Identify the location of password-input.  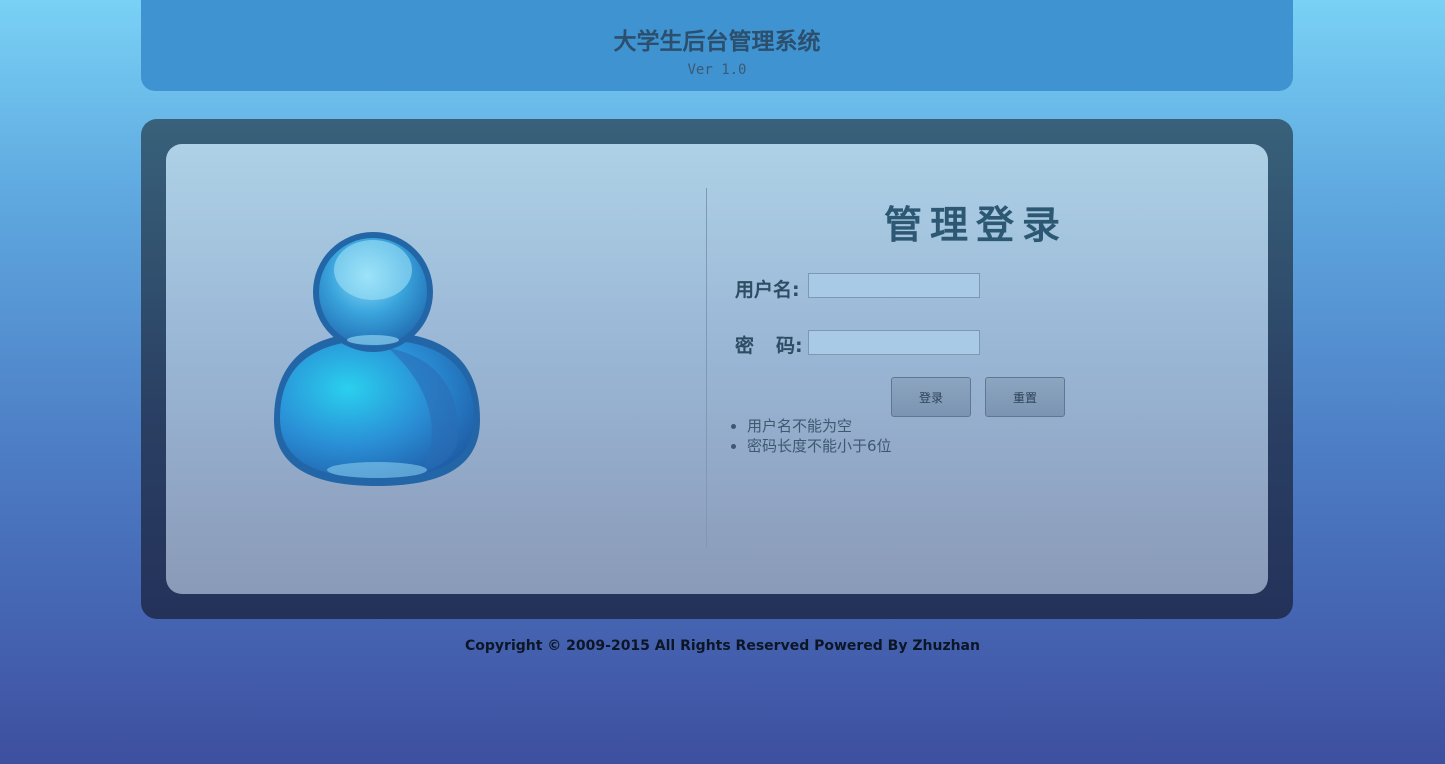
(894, 342).